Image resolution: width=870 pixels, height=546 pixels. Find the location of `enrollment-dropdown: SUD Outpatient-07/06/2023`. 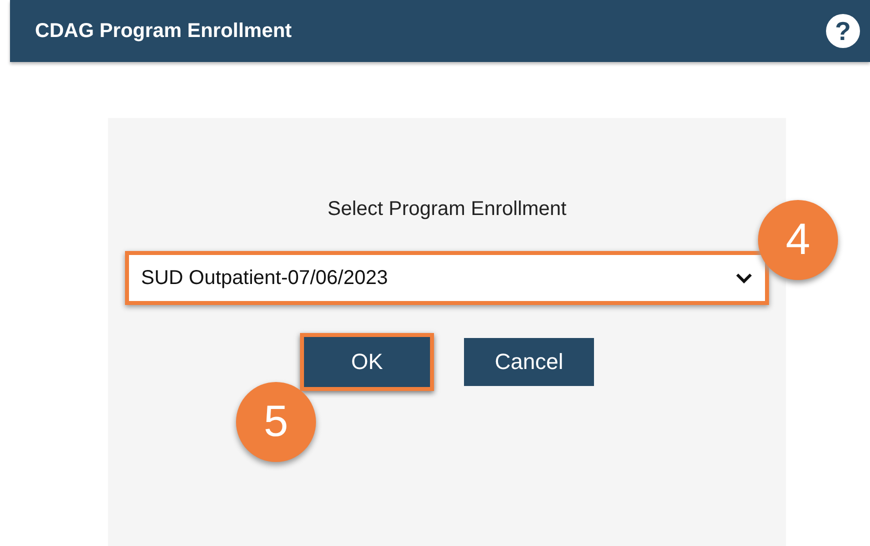

enrollment-dropdown: SUD Outpatient-07/06/2023 is located at coordinates (447, 278).